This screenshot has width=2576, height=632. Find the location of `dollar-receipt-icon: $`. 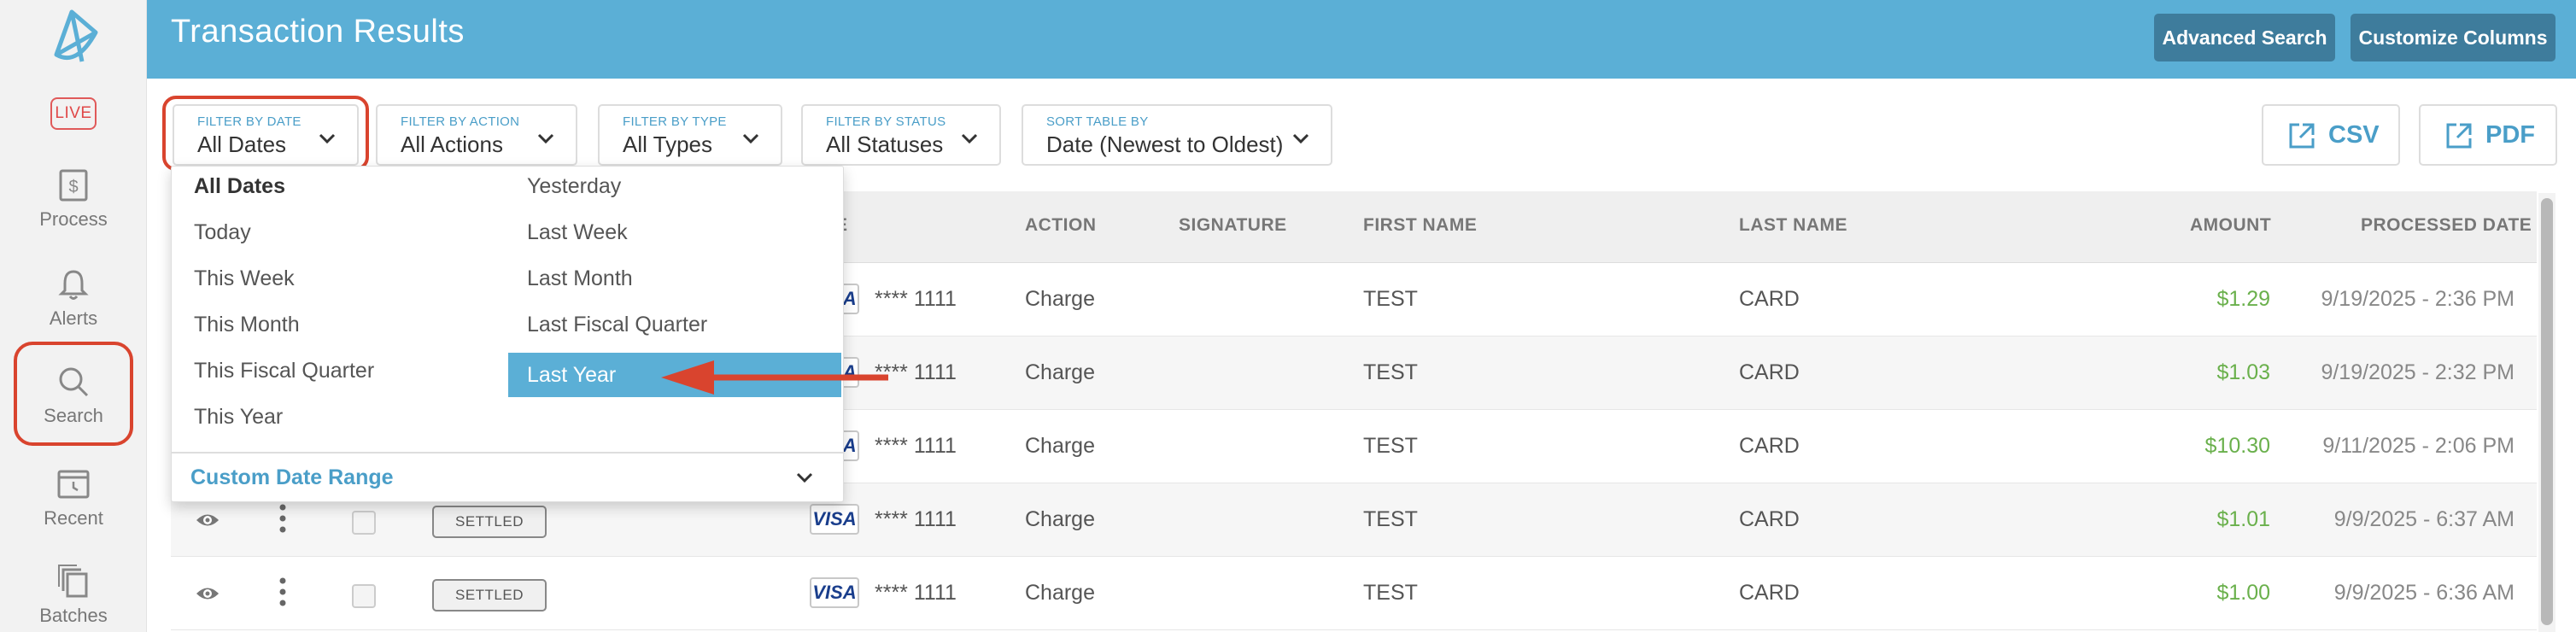

dollar-receipt-icon: $ is located at coordinates (73, 186).